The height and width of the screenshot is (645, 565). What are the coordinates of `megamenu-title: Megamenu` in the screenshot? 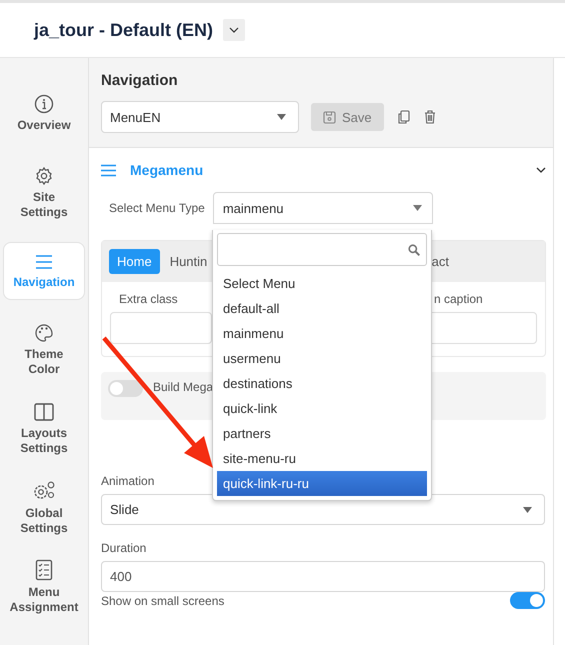 It's located at (167, 170).